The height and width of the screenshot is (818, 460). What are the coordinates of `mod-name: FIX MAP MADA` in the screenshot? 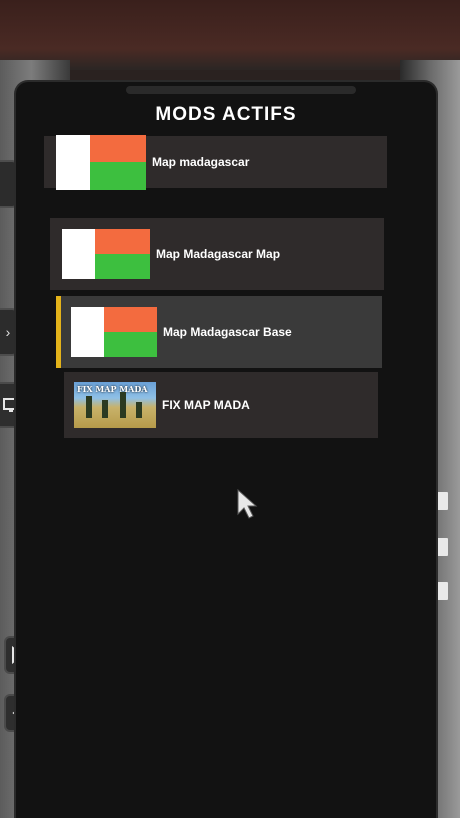 It's located at (206, 405).